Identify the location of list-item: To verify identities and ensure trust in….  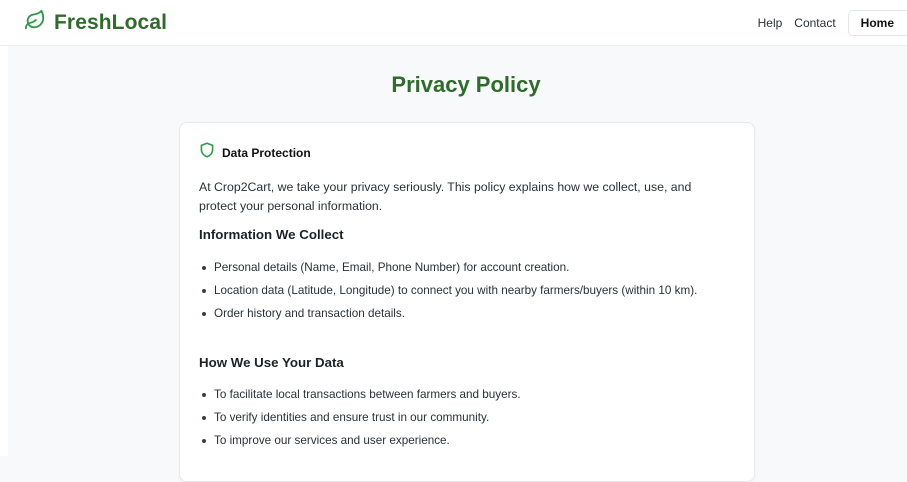
(466, 417).